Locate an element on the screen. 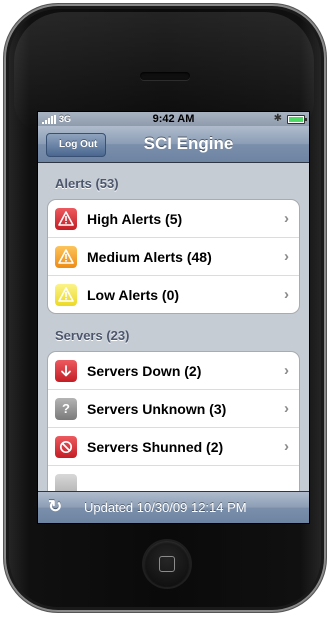  list-item-servers-unknown: ? Servers Unknown (3) › is located at coordinates (173, 408).